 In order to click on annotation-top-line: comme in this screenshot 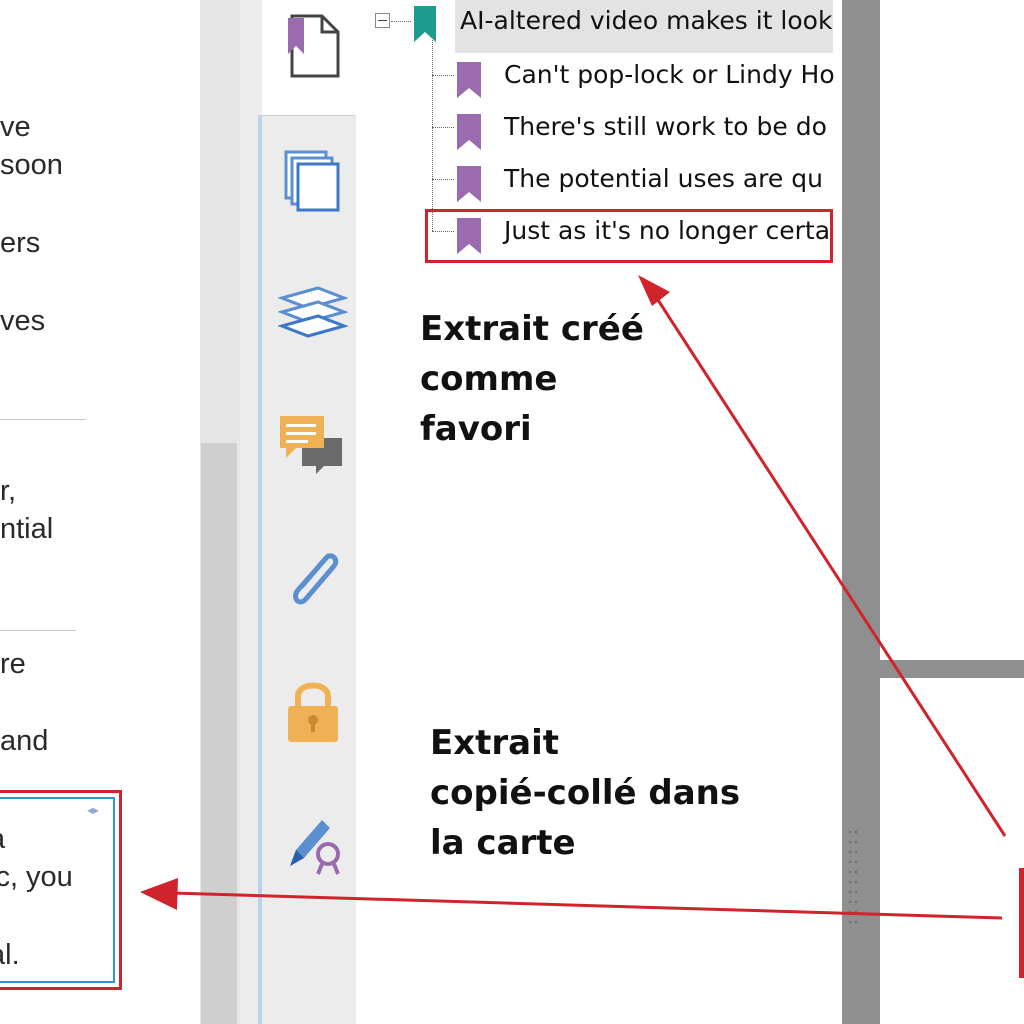, I will do `click(489, 379)`.